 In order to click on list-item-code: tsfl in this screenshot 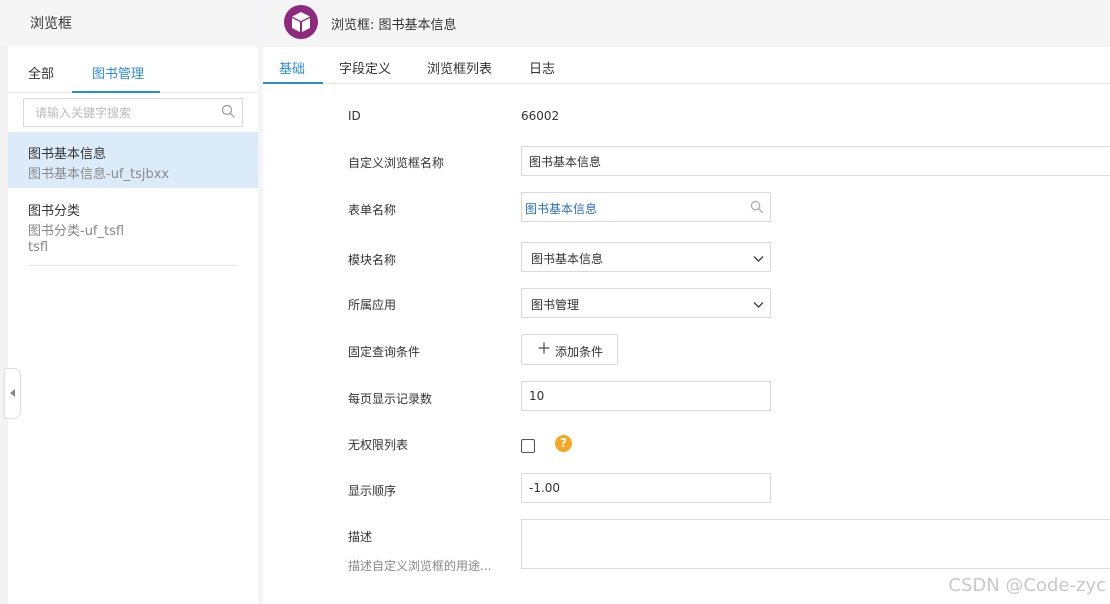, I will do `click(38, 247)`.